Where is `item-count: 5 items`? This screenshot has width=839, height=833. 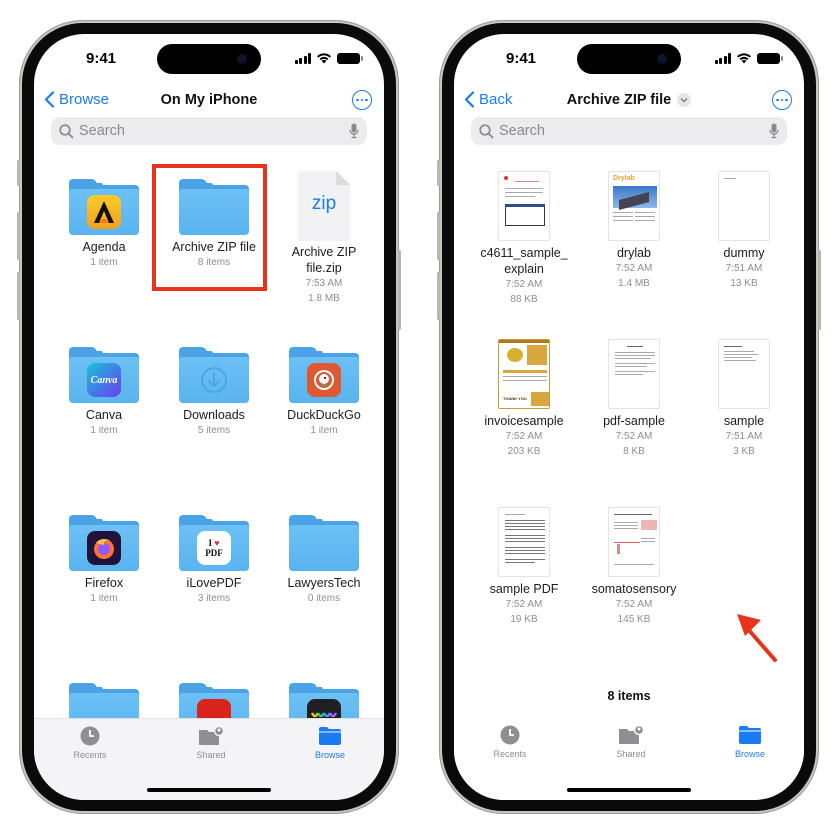 item-count: 5 items is located at coordinates (214, 430).